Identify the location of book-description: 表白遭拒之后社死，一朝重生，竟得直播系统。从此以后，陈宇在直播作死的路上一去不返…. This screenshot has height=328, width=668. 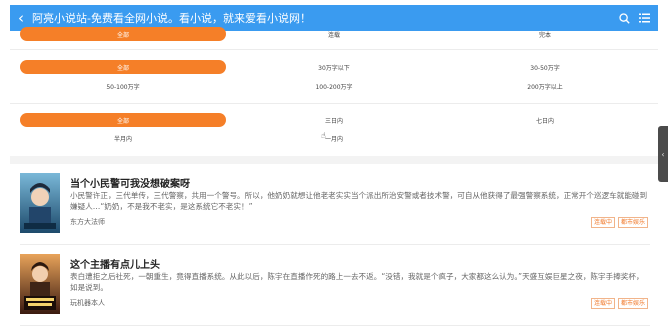
(357, 282).